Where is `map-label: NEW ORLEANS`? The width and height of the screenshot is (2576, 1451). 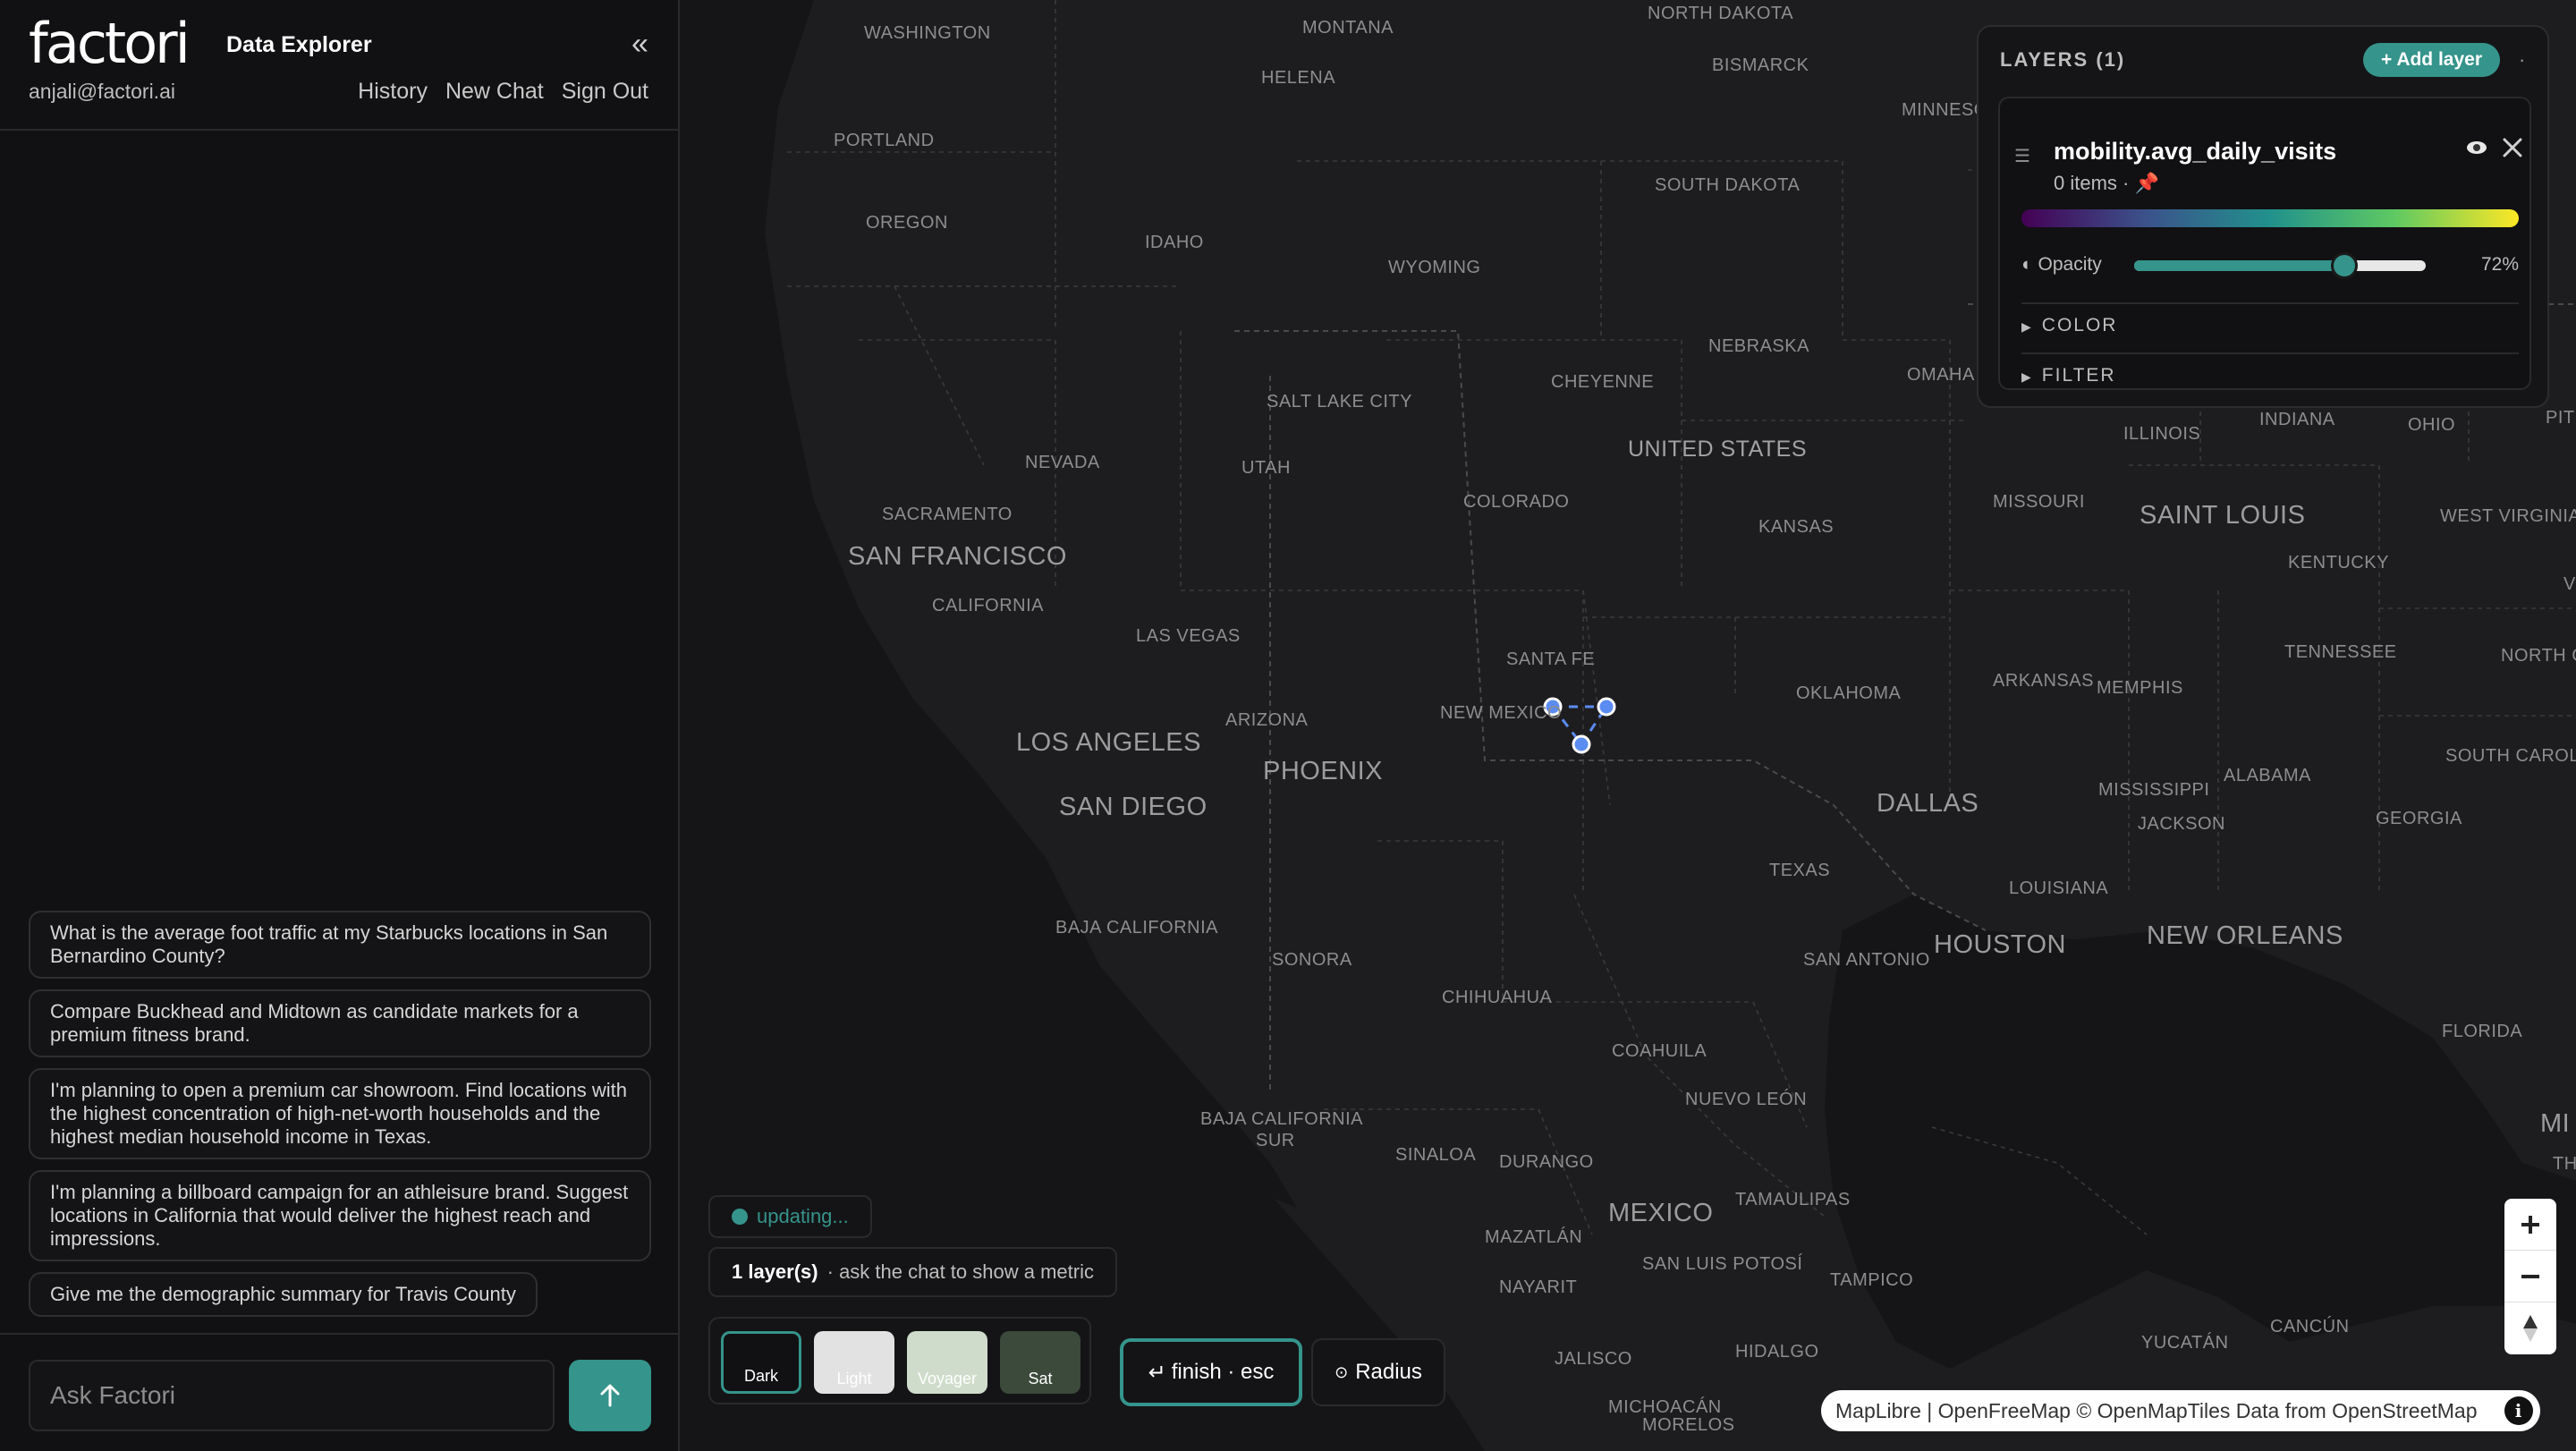 map-label: NEW ORLEANS is located at coordinates (2245, 935).